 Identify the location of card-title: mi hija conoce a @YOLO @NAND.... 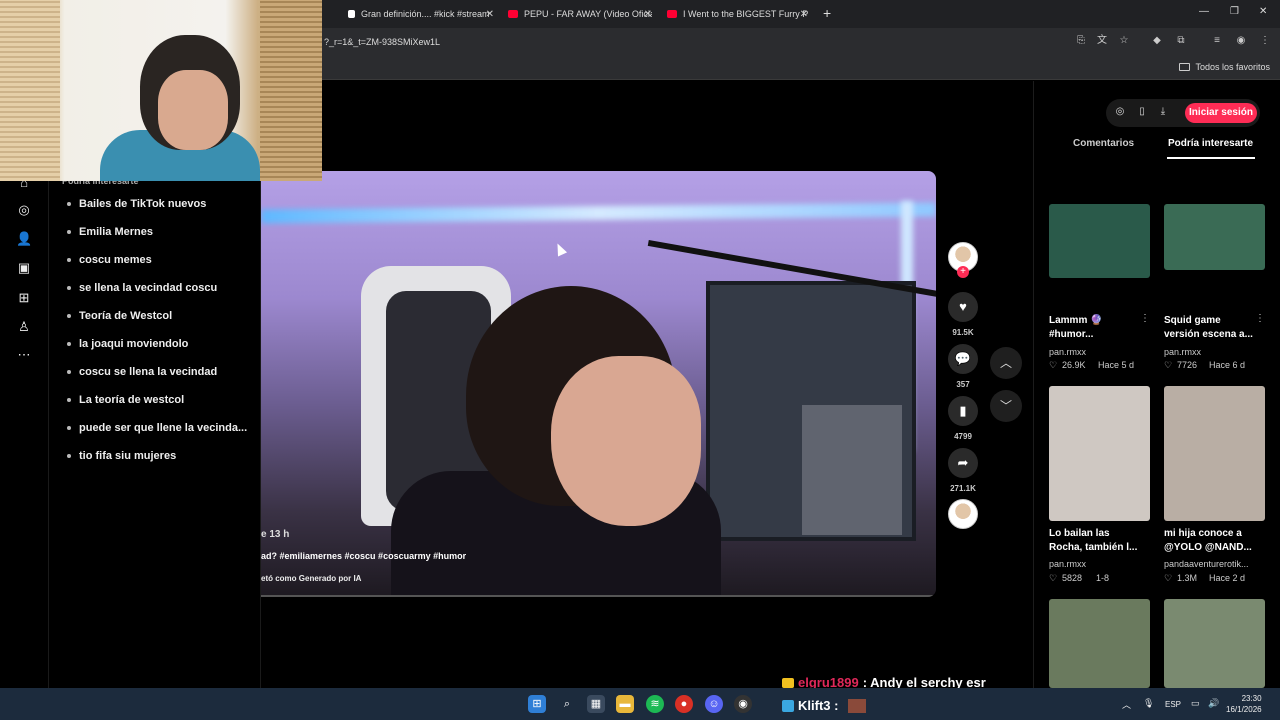
(1210, 541).